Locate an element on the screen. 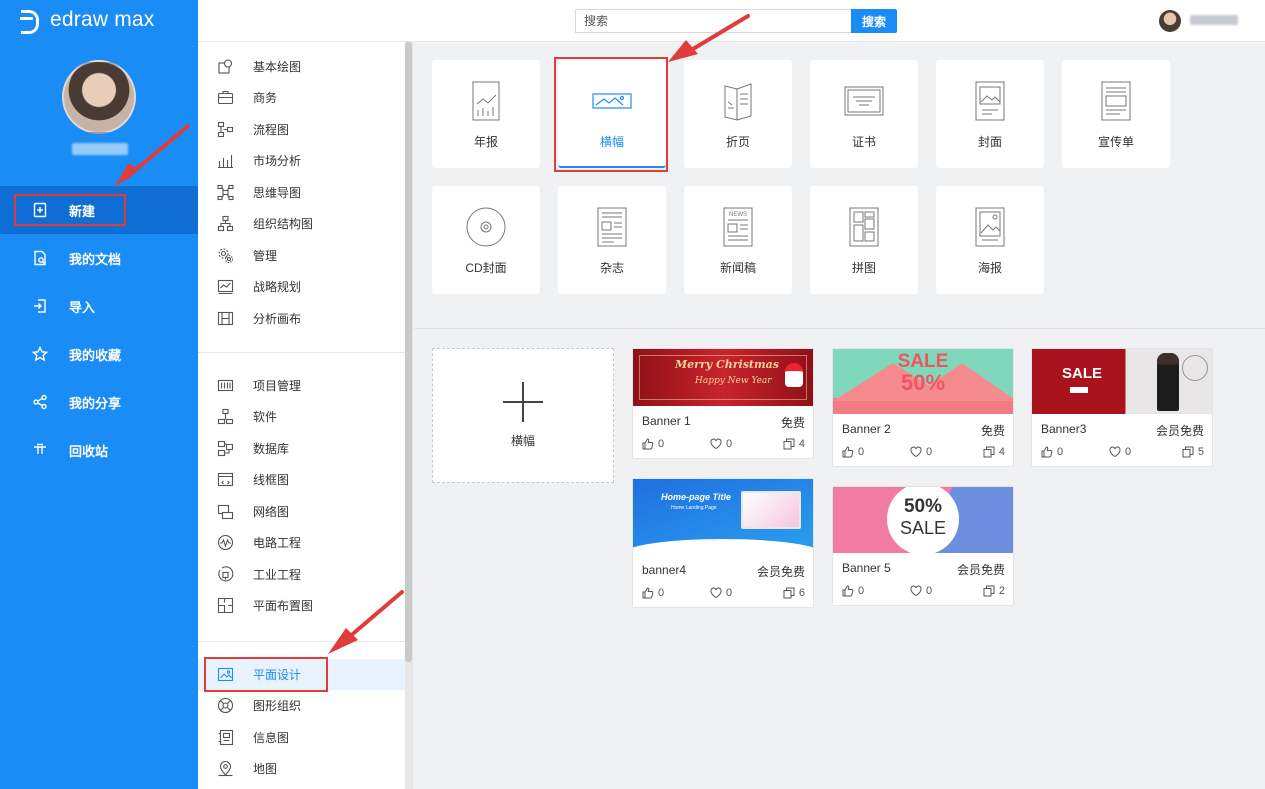 This screenshot has width=1265, height=789. floor-plan-icon is located at coordinates (225, 605).